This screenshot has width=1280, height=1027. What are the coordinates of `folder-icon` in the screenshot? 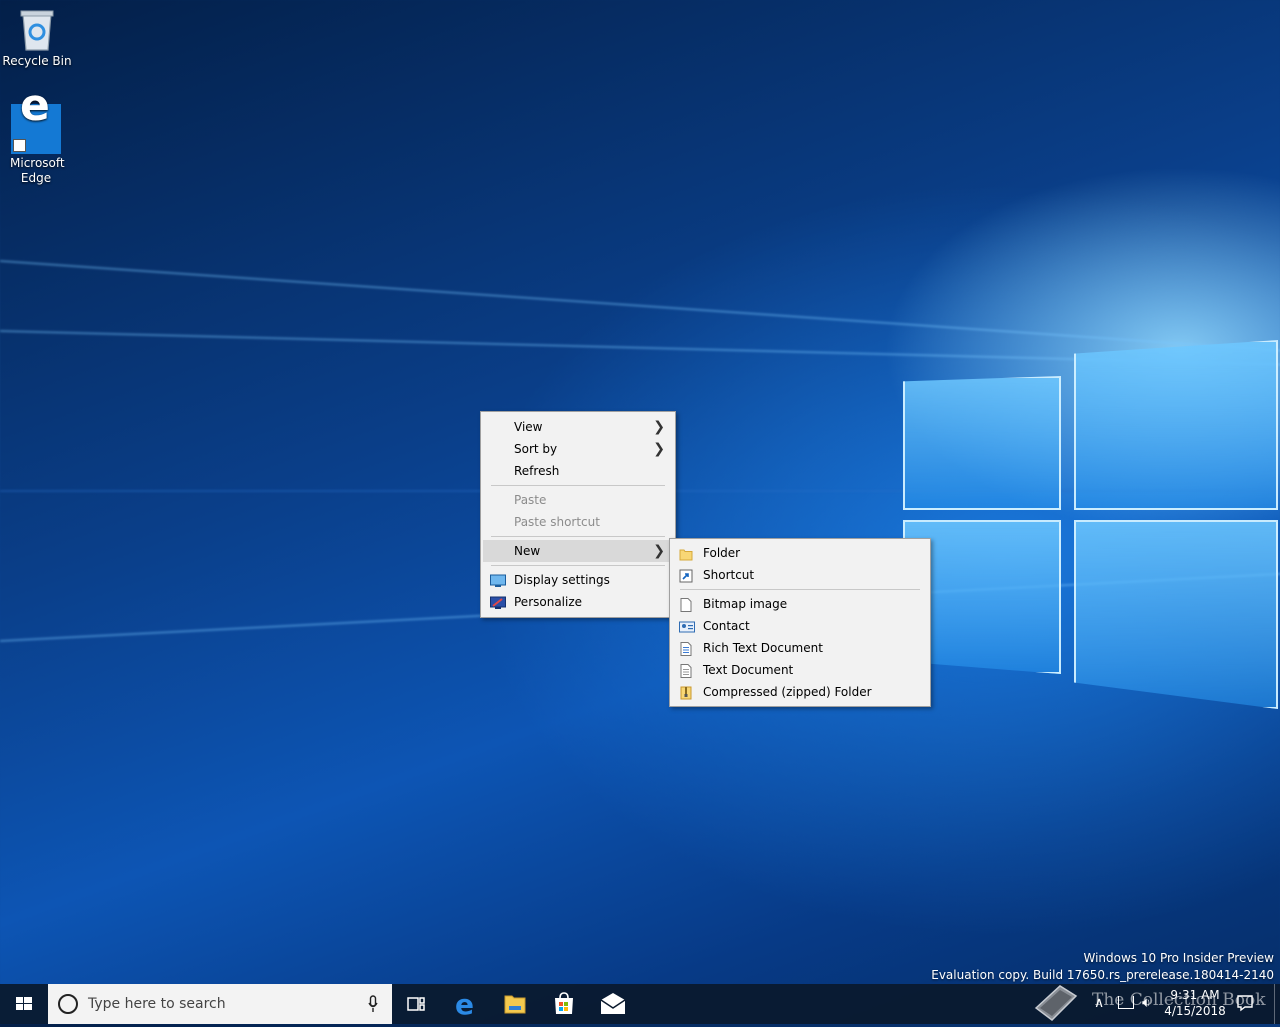 It's located at (686, 553).